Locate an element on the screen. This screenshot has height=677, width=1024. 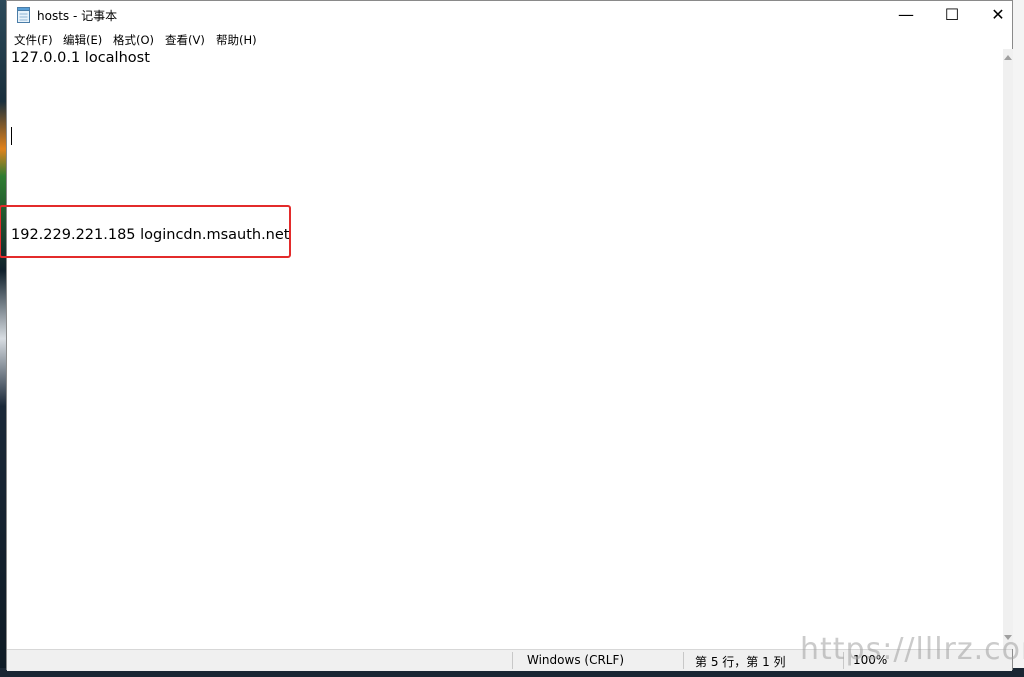
status-encoding: Windows (CRLF) is located at coordinates (576, 660).